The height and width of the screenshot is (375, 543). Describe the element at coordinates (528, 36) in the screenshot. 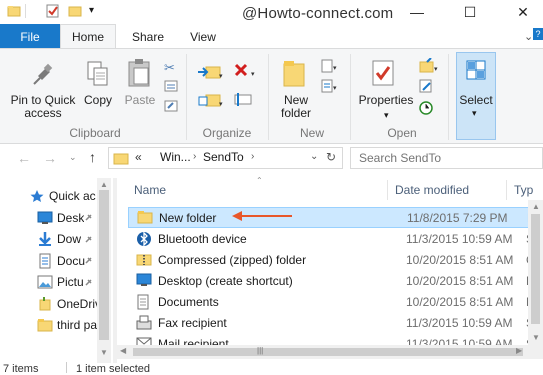

I see `expand-ribbon-icon: ⌄` at that location.